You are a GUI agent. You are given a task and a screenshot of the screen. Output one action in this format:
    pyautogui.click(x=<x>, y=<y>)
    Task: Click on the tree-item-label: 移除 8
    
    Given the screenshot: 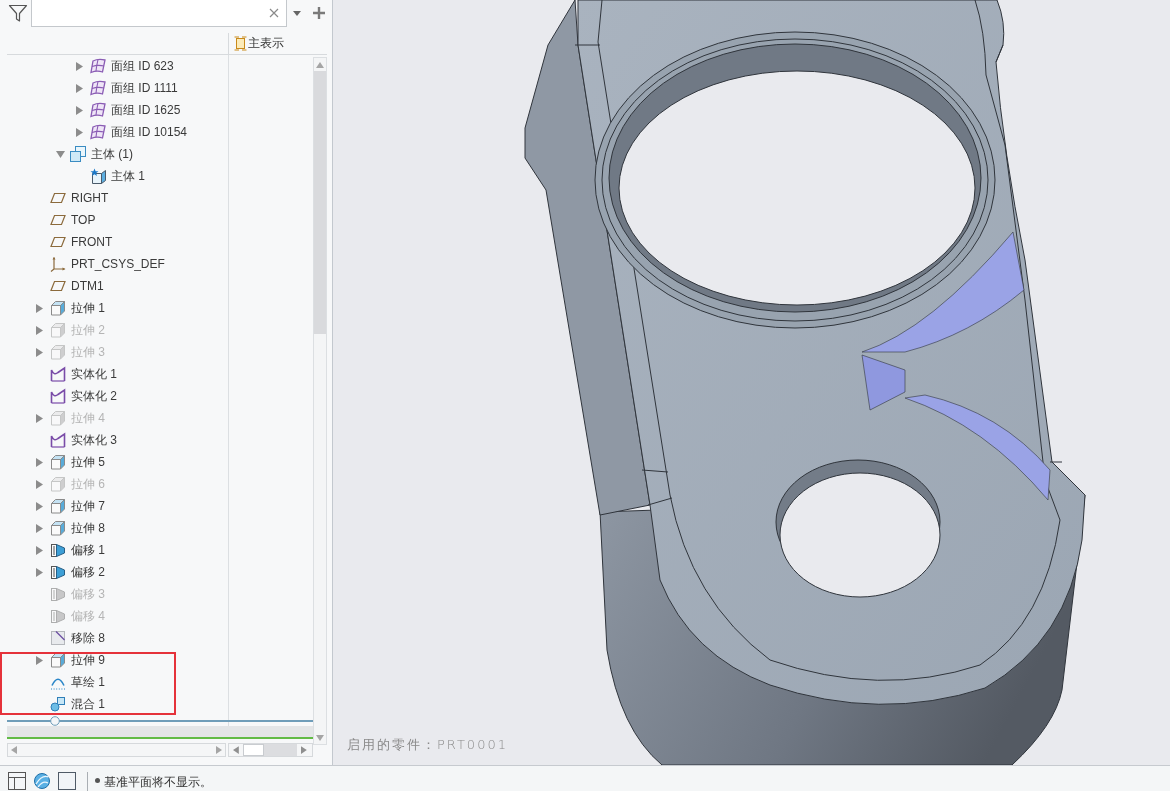 What is the action you would take?
    pyautogui.click(x=88, y=638)
    